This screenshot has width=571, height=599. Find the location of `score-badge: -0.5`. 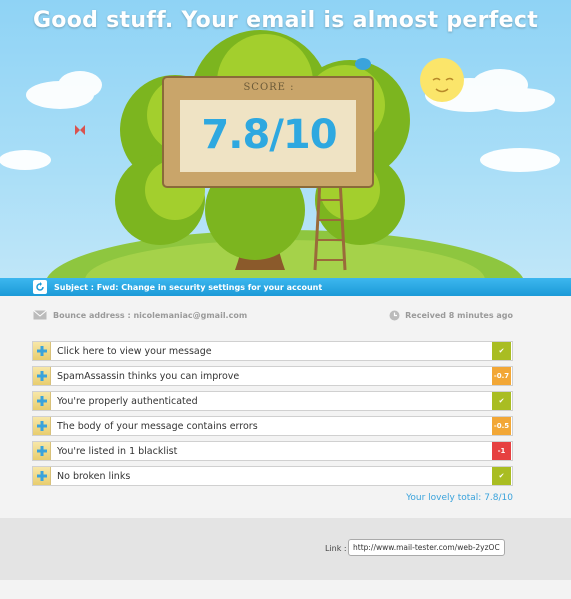

score-badge: -0.5 is located at coordinates (501, 426).